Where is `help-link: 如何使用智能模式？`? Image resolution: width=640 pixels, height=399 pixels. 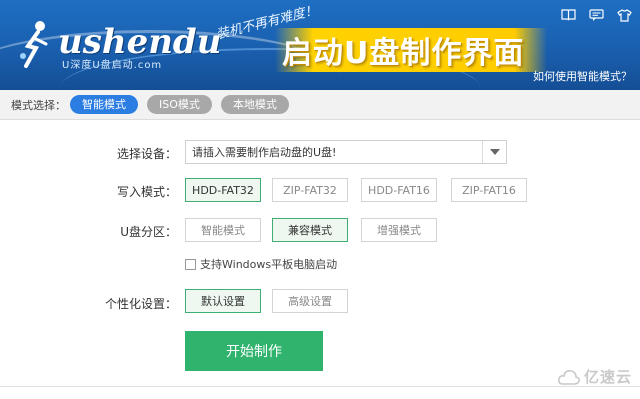 help-link: 如何使用智能模式？ is located at coordinates (582, 76).